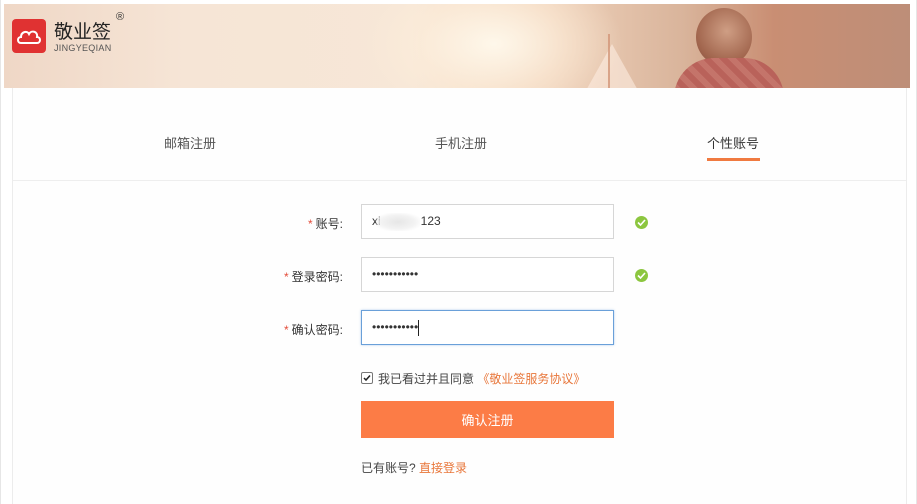  What do you see at coordinates (733, 142) in the screenshot?
I see `tab-custom-account: 个性账号` at bounding box center [733, 142].